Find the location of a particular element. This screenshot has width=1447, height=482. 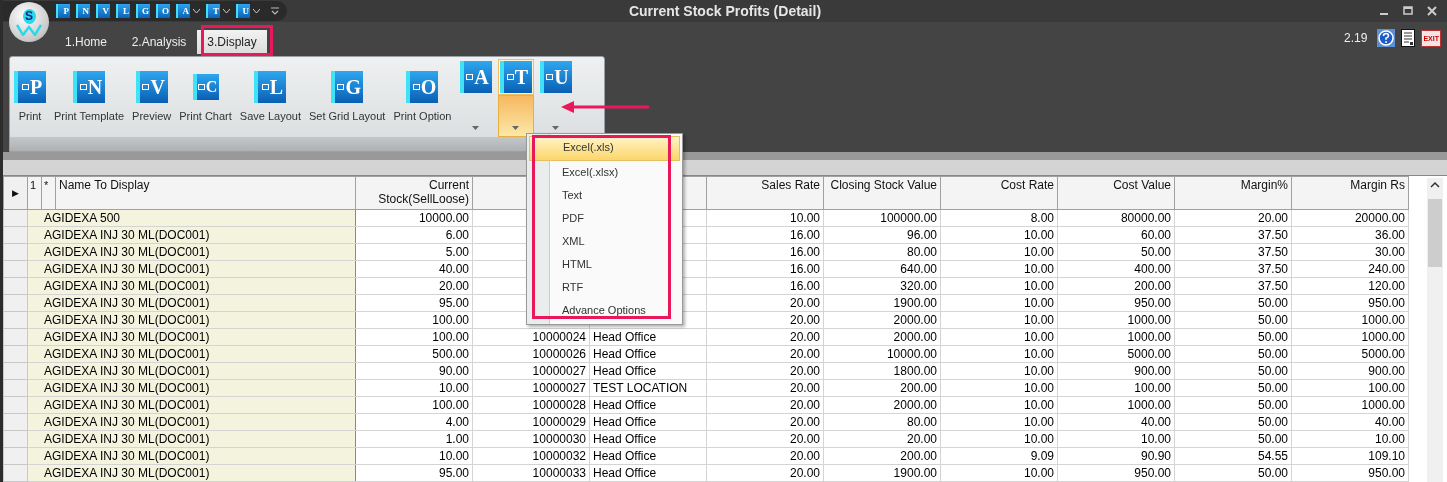

table-cell: 36.00 is located at coordinates (1389, 235).